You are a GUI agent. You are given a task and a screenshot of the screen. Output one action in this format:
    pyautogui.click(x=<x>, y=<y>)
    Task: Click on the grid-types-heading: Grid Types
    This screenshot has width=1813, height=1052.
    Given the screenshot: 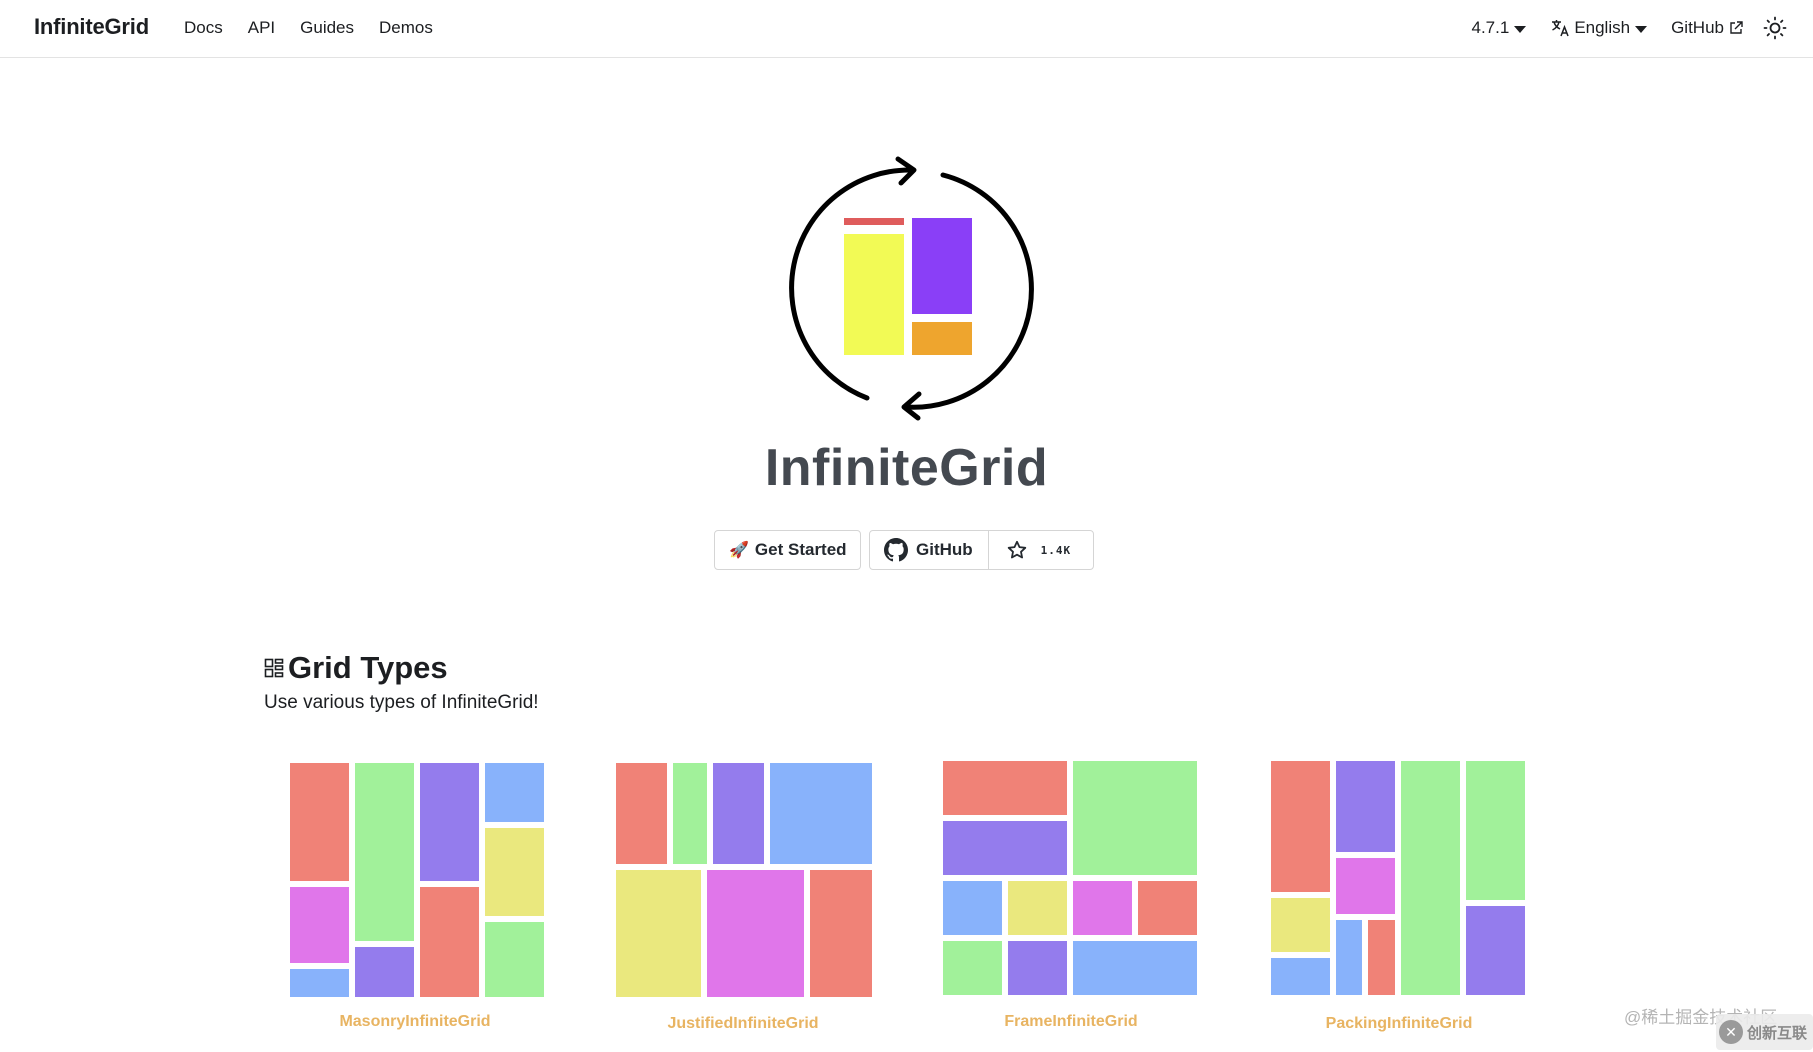 What is the action you would take?
    pyautogui.click(x=356, y=668)
    